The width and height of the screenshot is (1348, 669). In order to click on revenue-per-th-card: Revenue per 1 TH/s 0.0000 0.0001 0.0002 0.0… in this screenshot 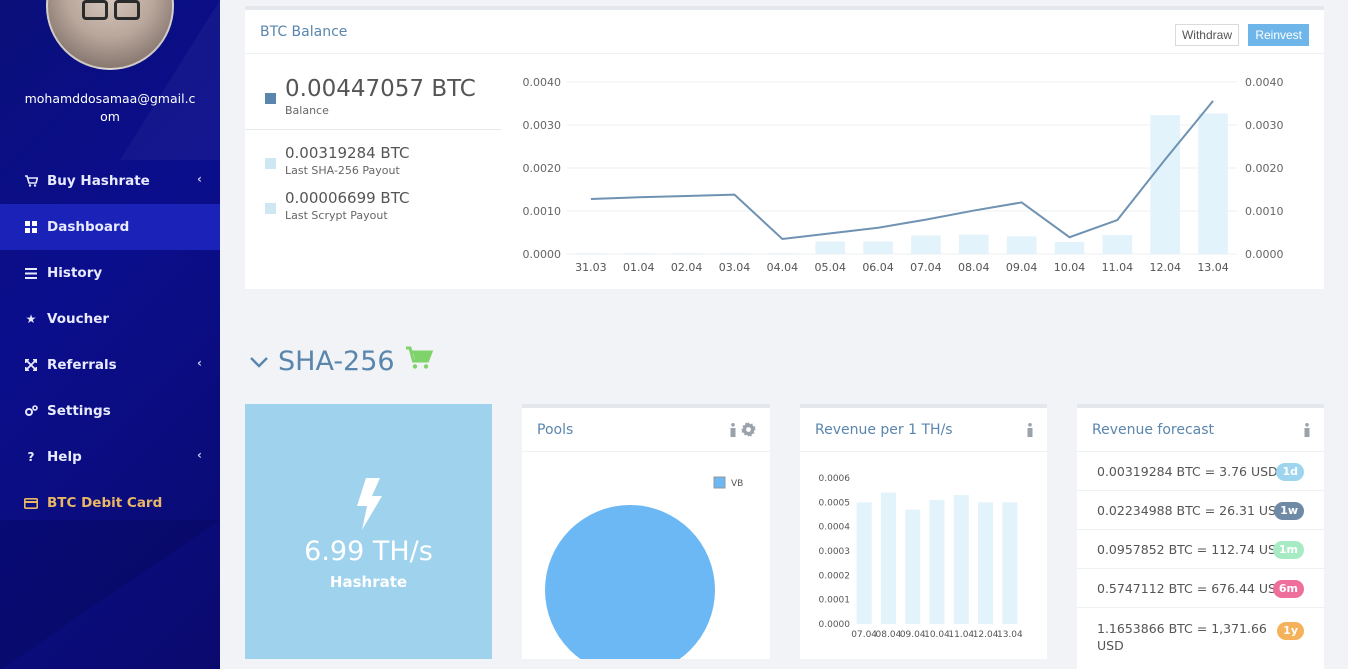, I will do `click(923, 531)`.